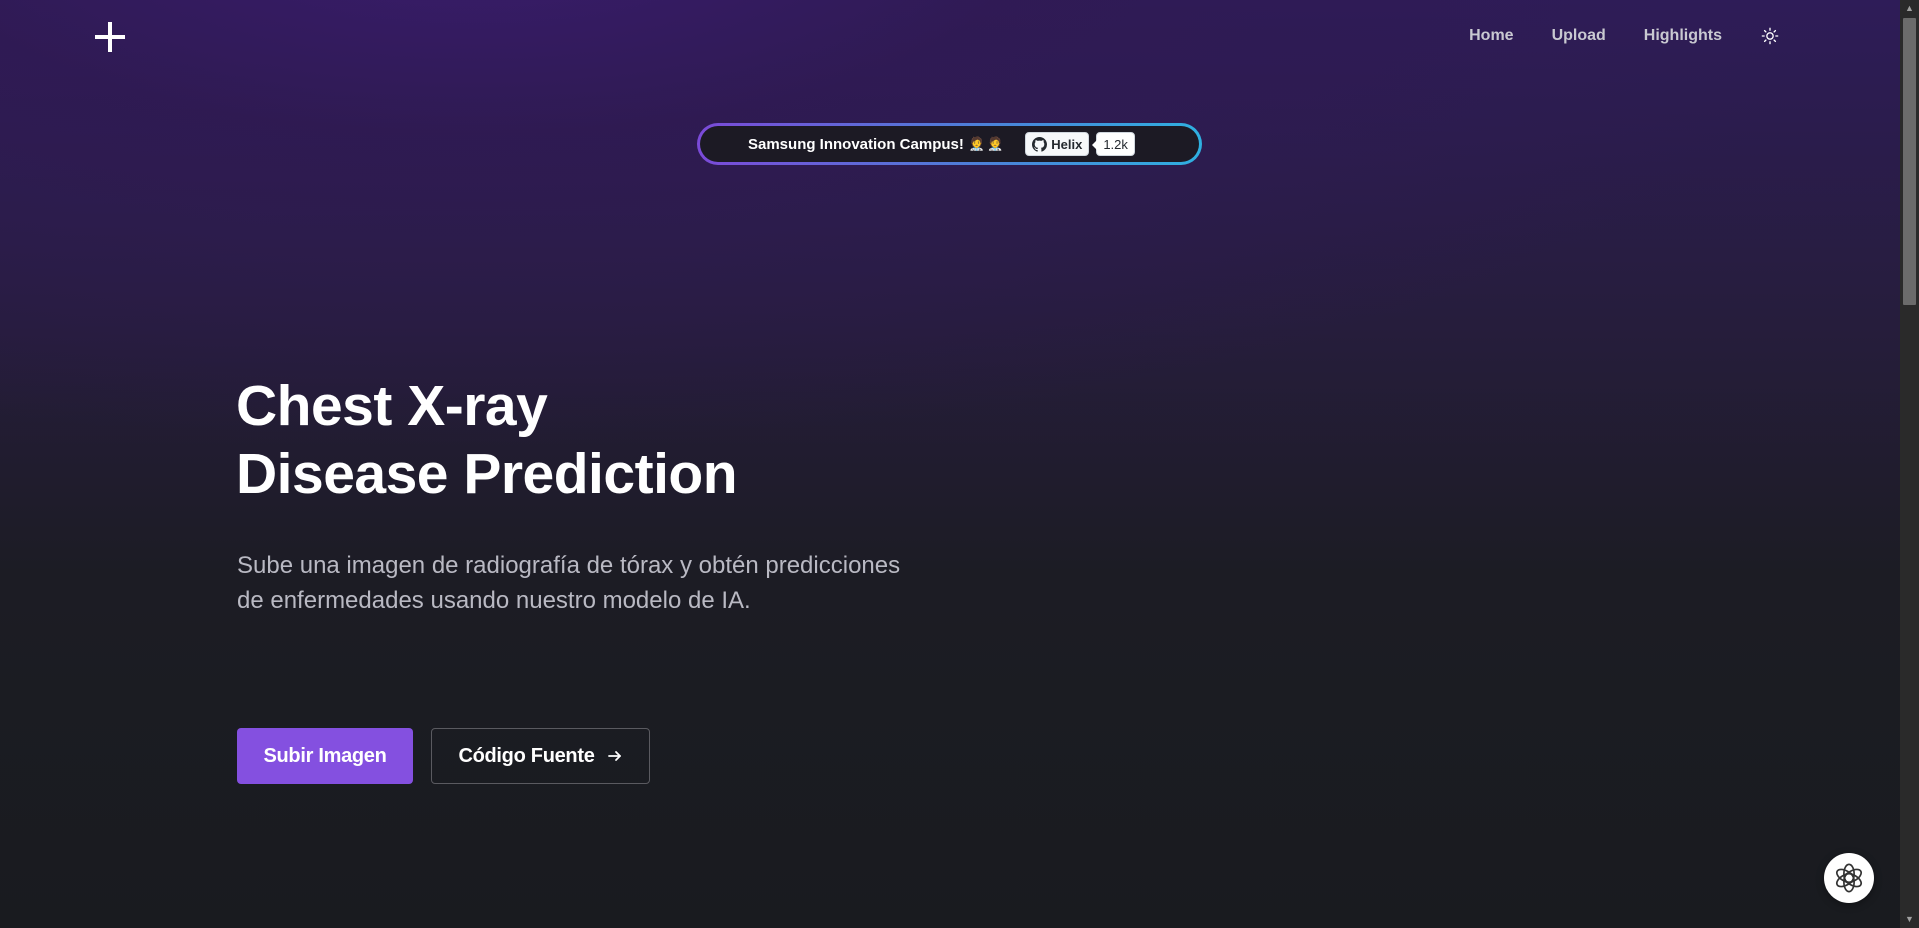  I want to click on nav-home-link: Home, so click(1491, 36).